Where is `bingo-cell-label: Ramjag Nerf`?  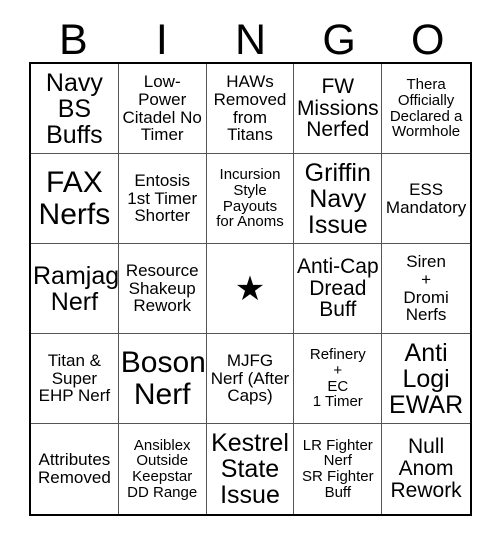 bingo-cell-label: Ramjag Nerf is located at coordinates (76, 288).